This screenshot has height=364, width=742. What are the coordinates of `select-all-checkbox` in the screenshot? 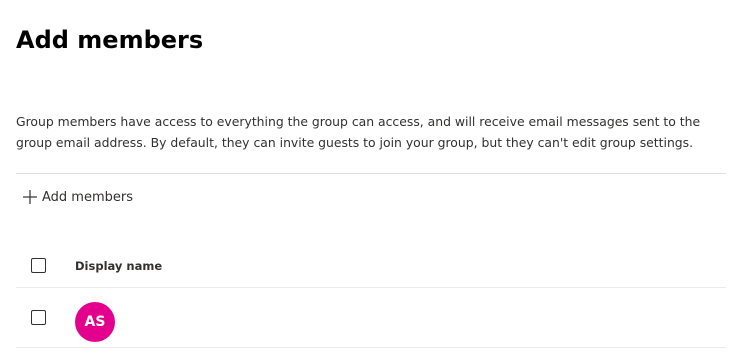 It's located at (38, 265).